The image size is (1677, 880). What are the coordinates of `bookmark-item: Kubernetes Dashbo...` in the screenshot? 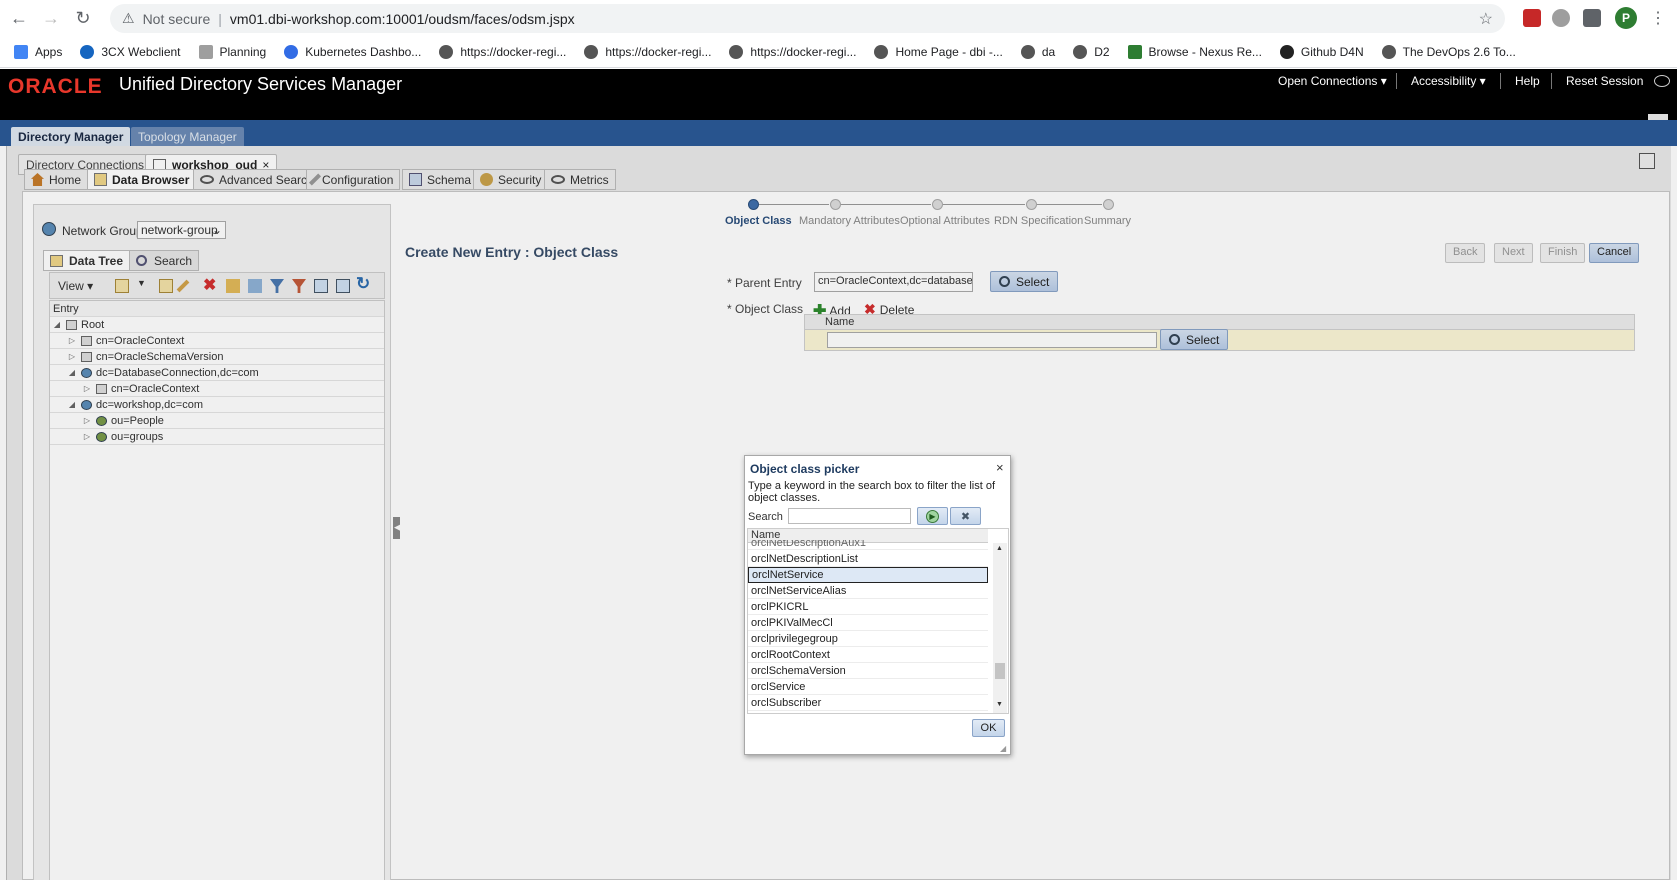 It's located at (352, 52).